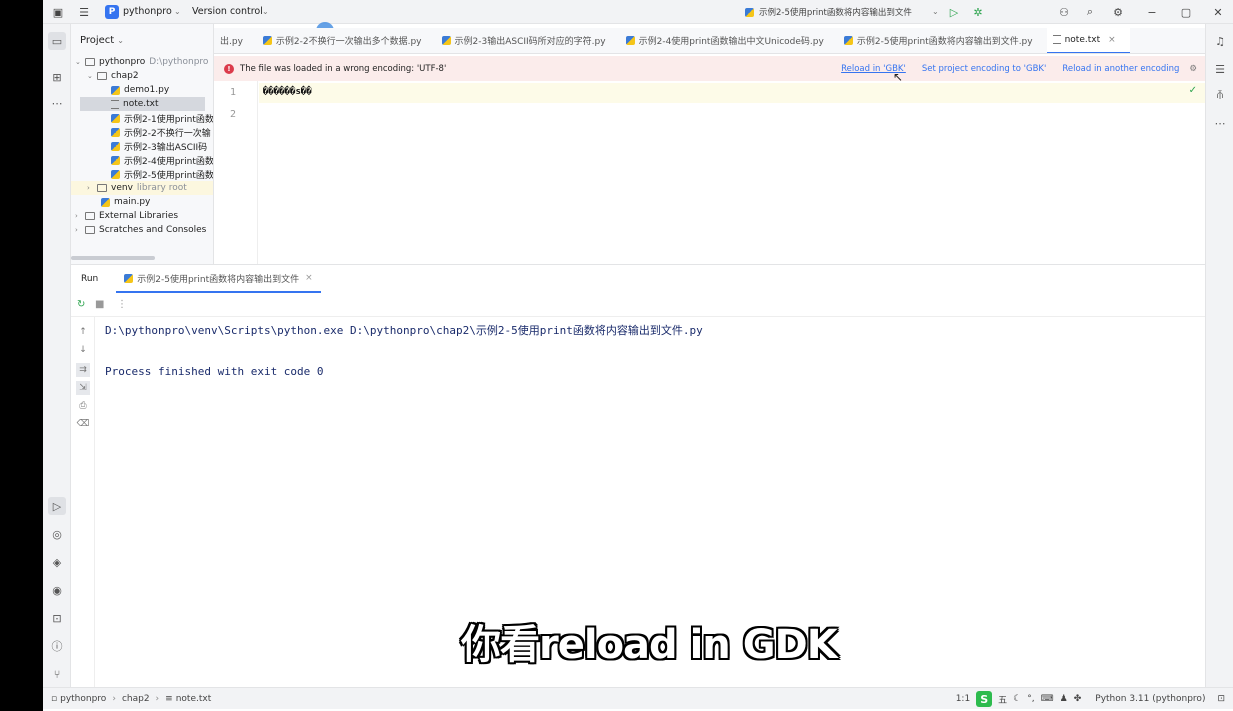  What do you see at coordinates (76, 216) in the screenshot?
I see `chevron-right-icon: ›` at bounding box center [76, 216].